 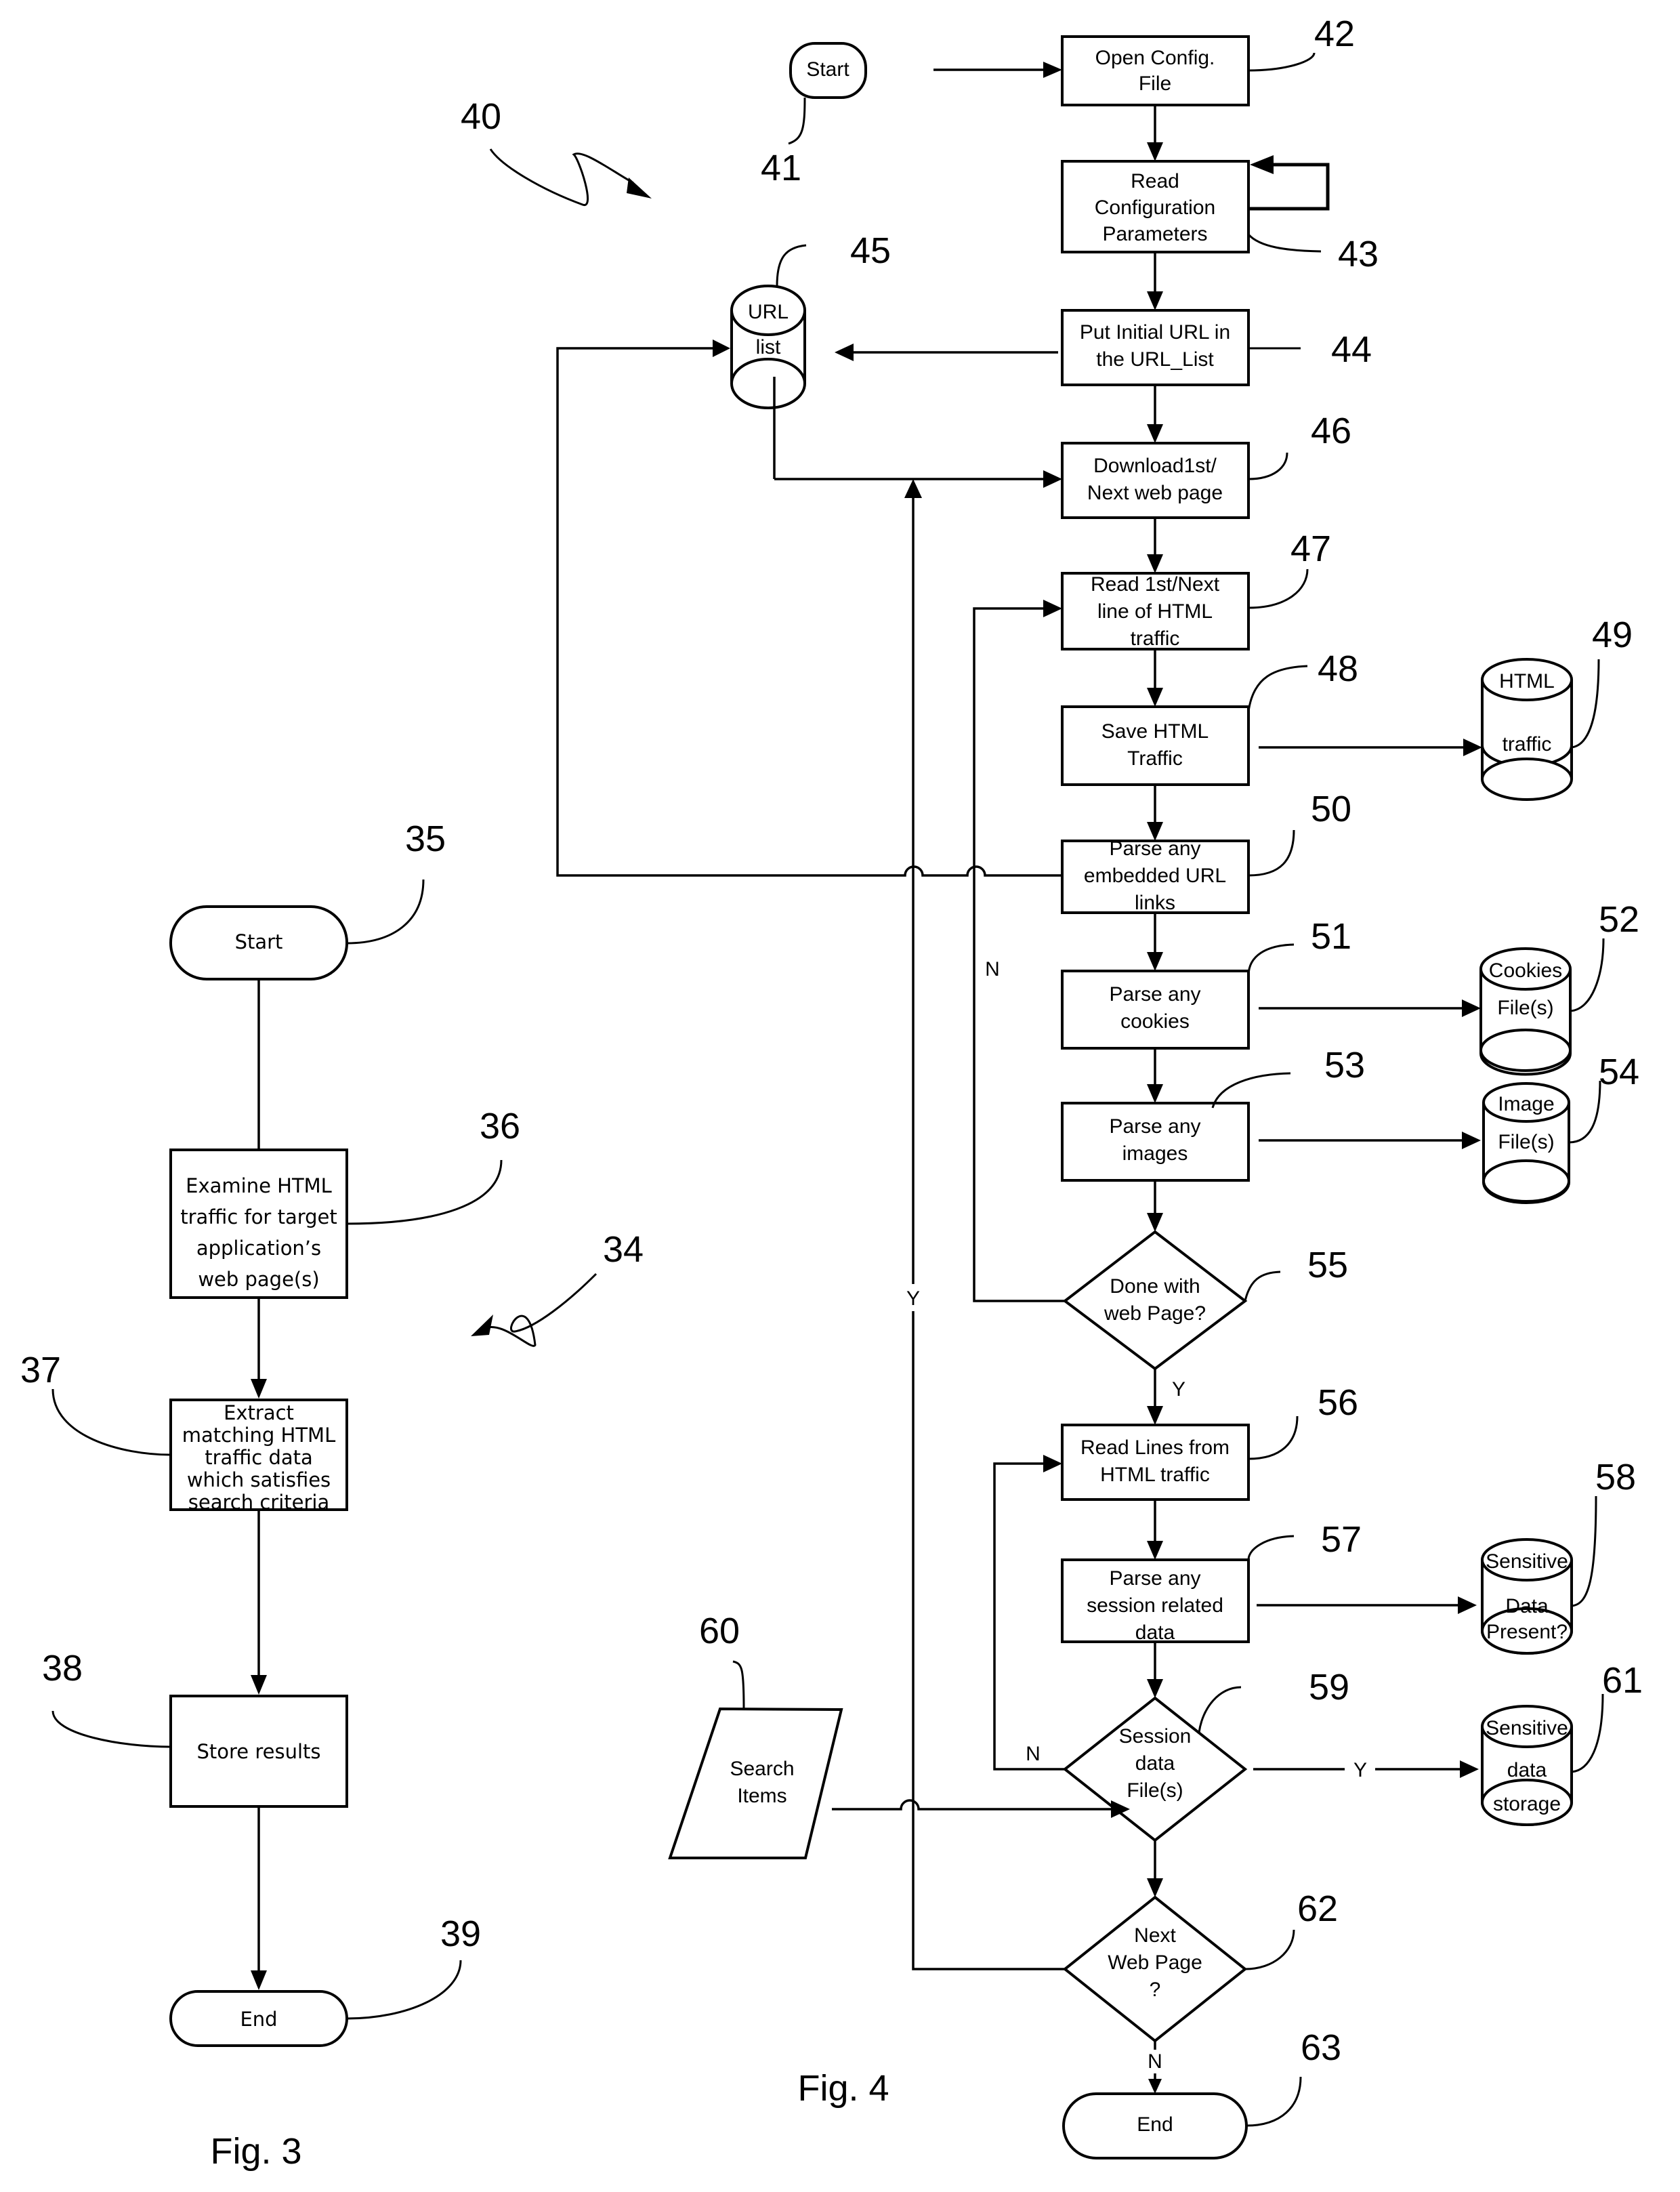 What do you see at coordinates (1310, 549) in the screenshot?
I see `ref-47: 47` at bounding box center [1310, 549].